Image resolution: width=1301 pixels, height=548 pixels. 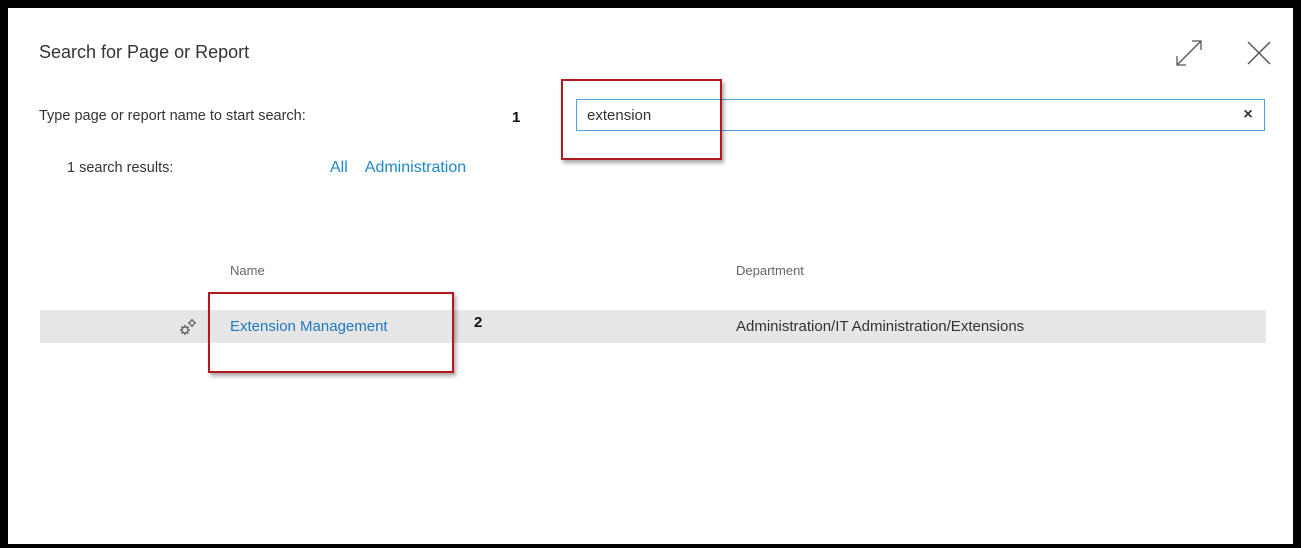 I want to click on column-header-department: Department, so click(x=770, y=270).